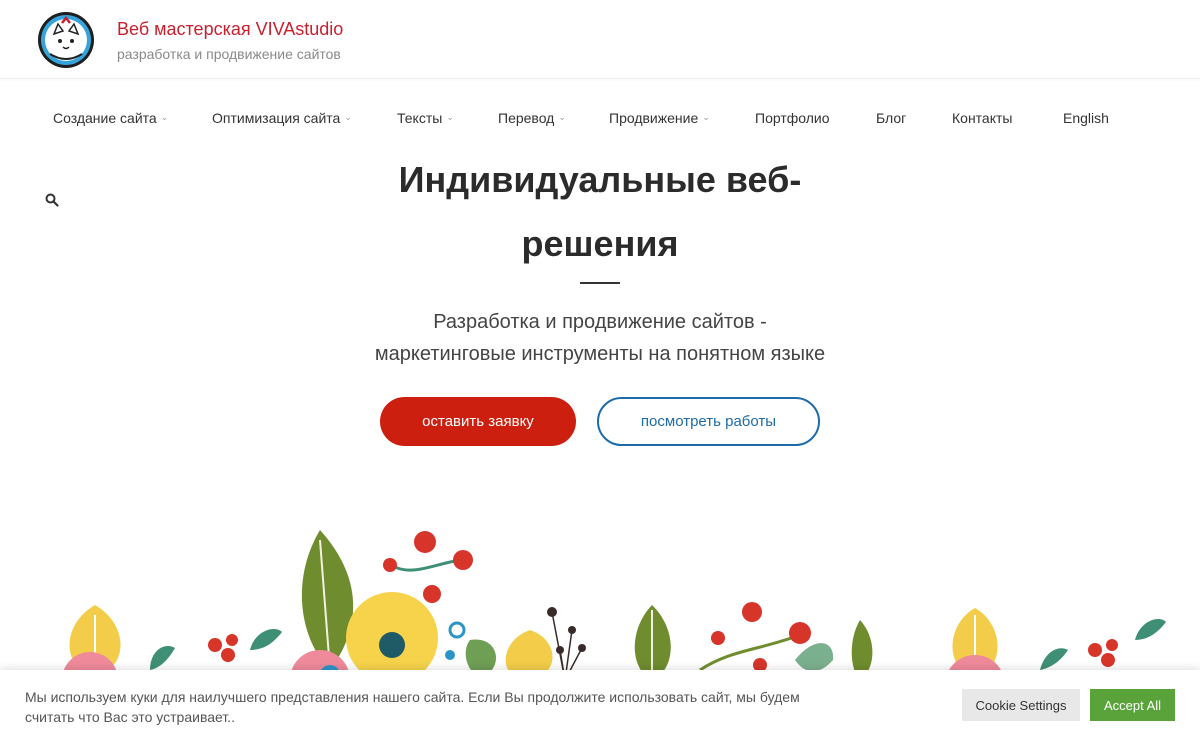 Image resolution: width=1200 pixels, height=740 pixels. I want to click on view-works-button: посмотреть работы, so click(708, 421).